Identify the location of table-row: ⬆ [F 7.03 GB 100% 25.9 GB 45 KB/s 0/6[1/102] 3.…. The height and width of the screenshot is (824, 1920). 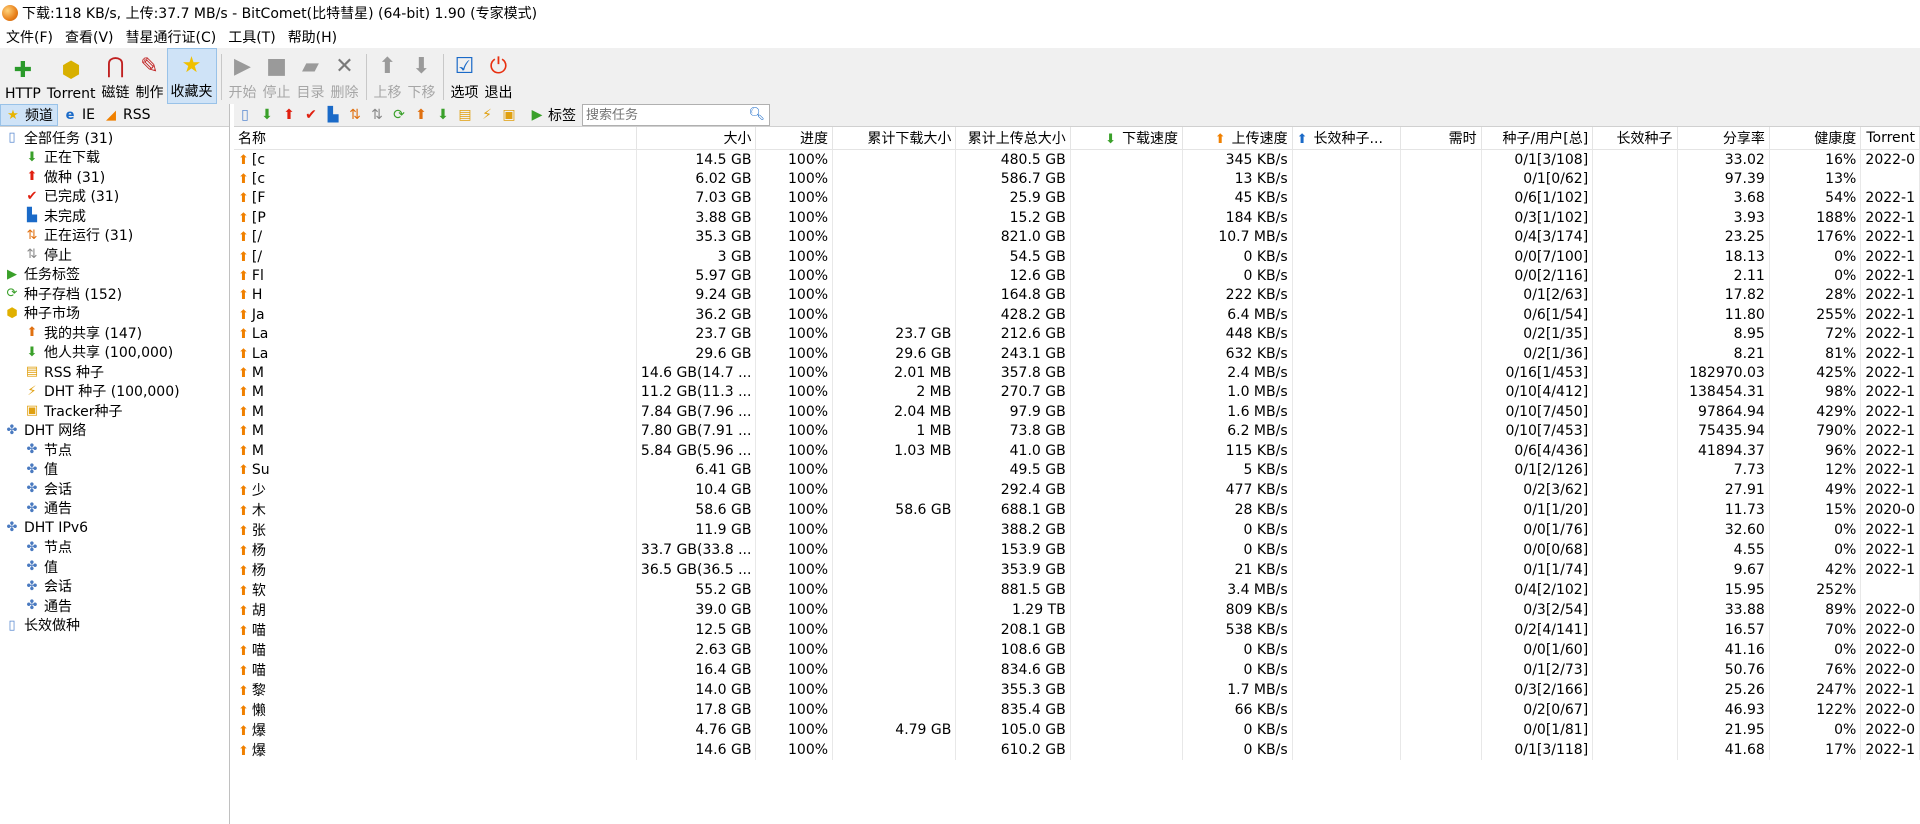
(1077, 198).